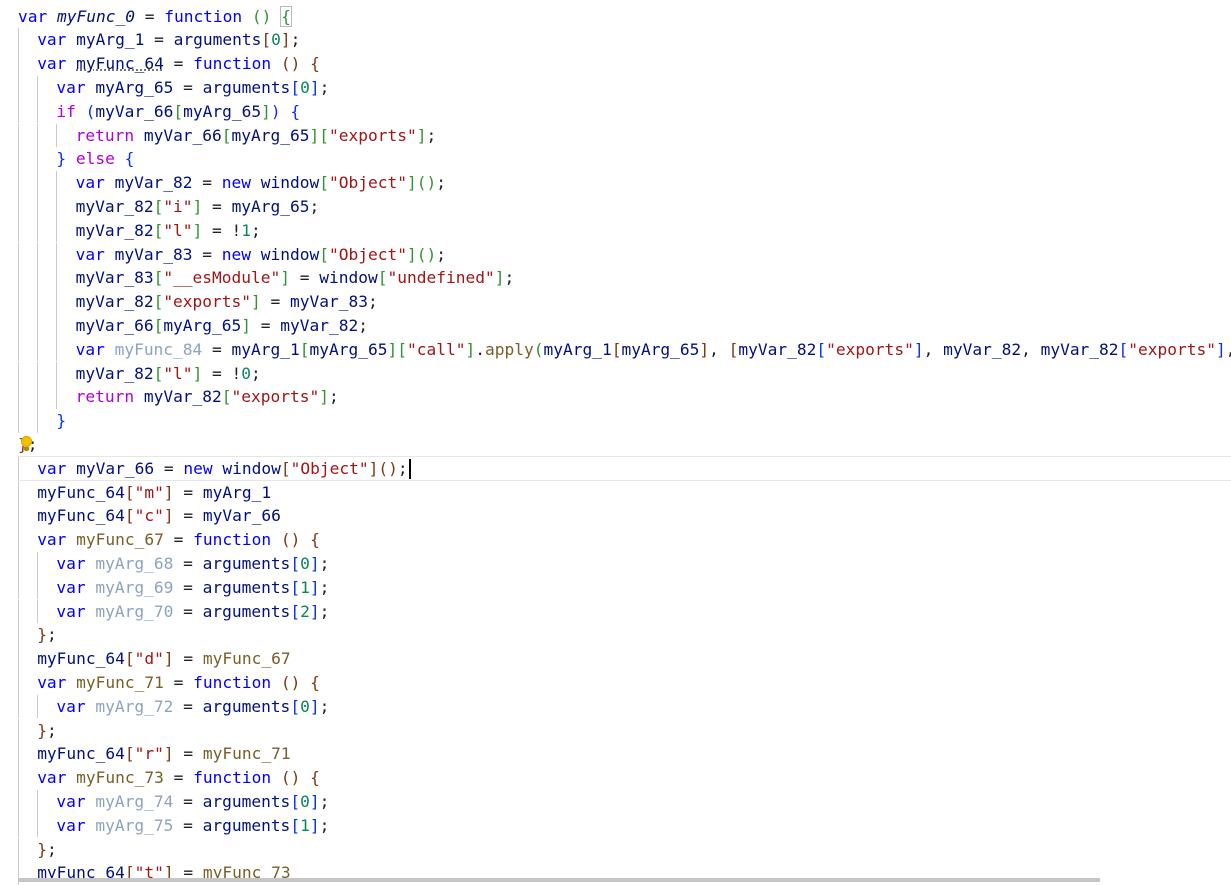 This screenshot has width=1231, height=885. I want to click on code-line: var myVar_66 = new window["Object"]();, so click(222, 469).